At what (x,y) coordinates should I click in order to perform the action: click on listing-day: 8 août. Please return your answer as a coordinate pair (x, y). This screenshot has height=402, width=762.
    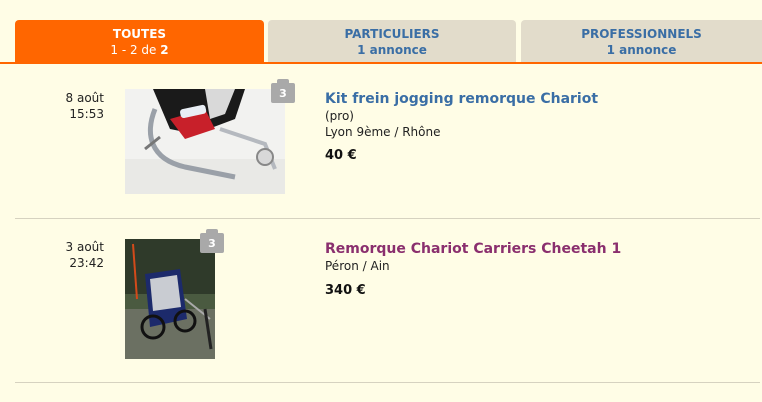
    Looking at the image, I should click on (84, 98).